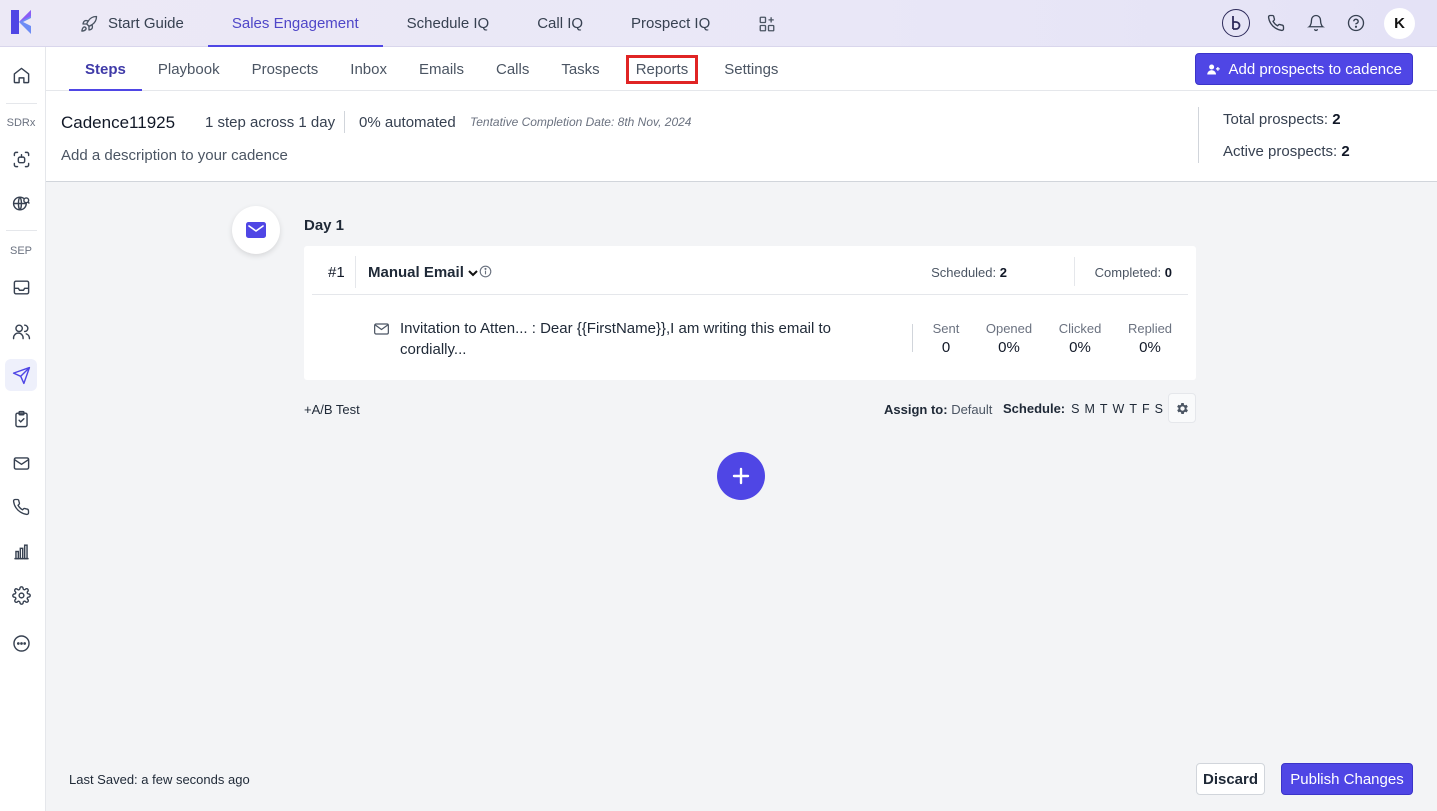 Image resolution: width=1437 pixels, height=811 pixels. I want to click on tab-label: Prospects, so click(285, 69).